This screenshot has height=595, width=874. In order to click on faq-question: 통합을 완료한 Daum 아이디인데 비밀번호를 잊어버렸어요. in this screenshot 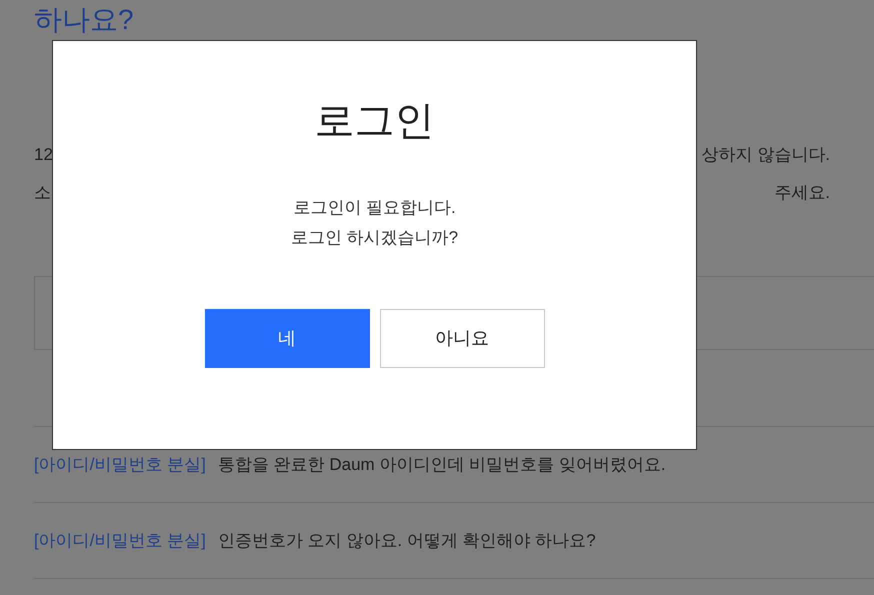, I will do `click(442, 465)`.